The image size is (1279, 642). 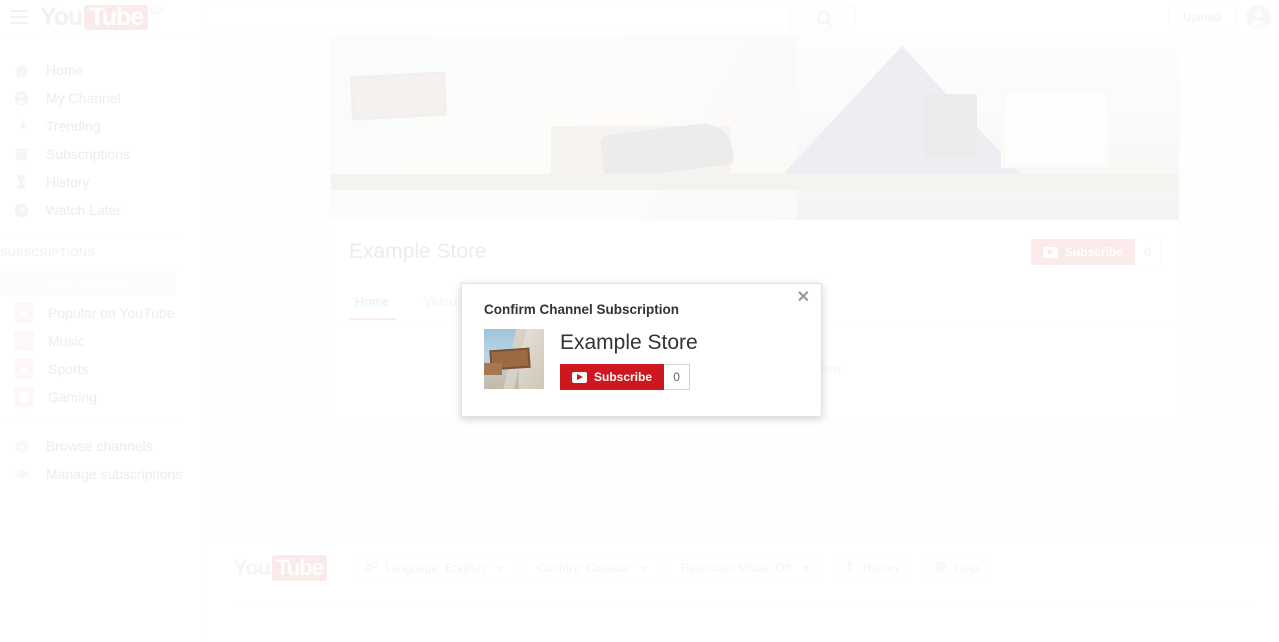 I want to click on gear-icon, so click(x=21, y=474).